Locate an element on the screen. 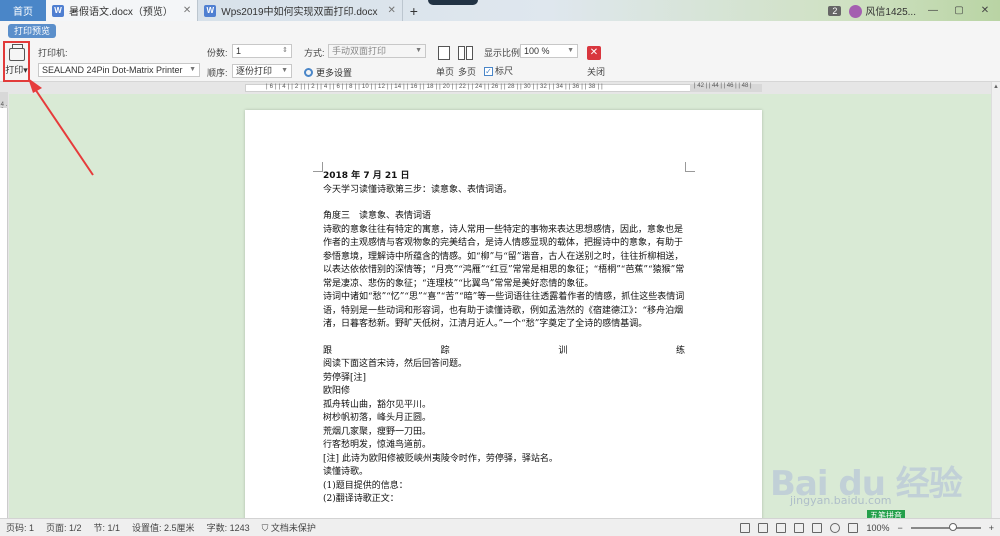 The image size is (1000, 536). doc-intro: 今天学习读懂诗歌第三步：读意象、表情词语。 is located at coordinates (418, 189).